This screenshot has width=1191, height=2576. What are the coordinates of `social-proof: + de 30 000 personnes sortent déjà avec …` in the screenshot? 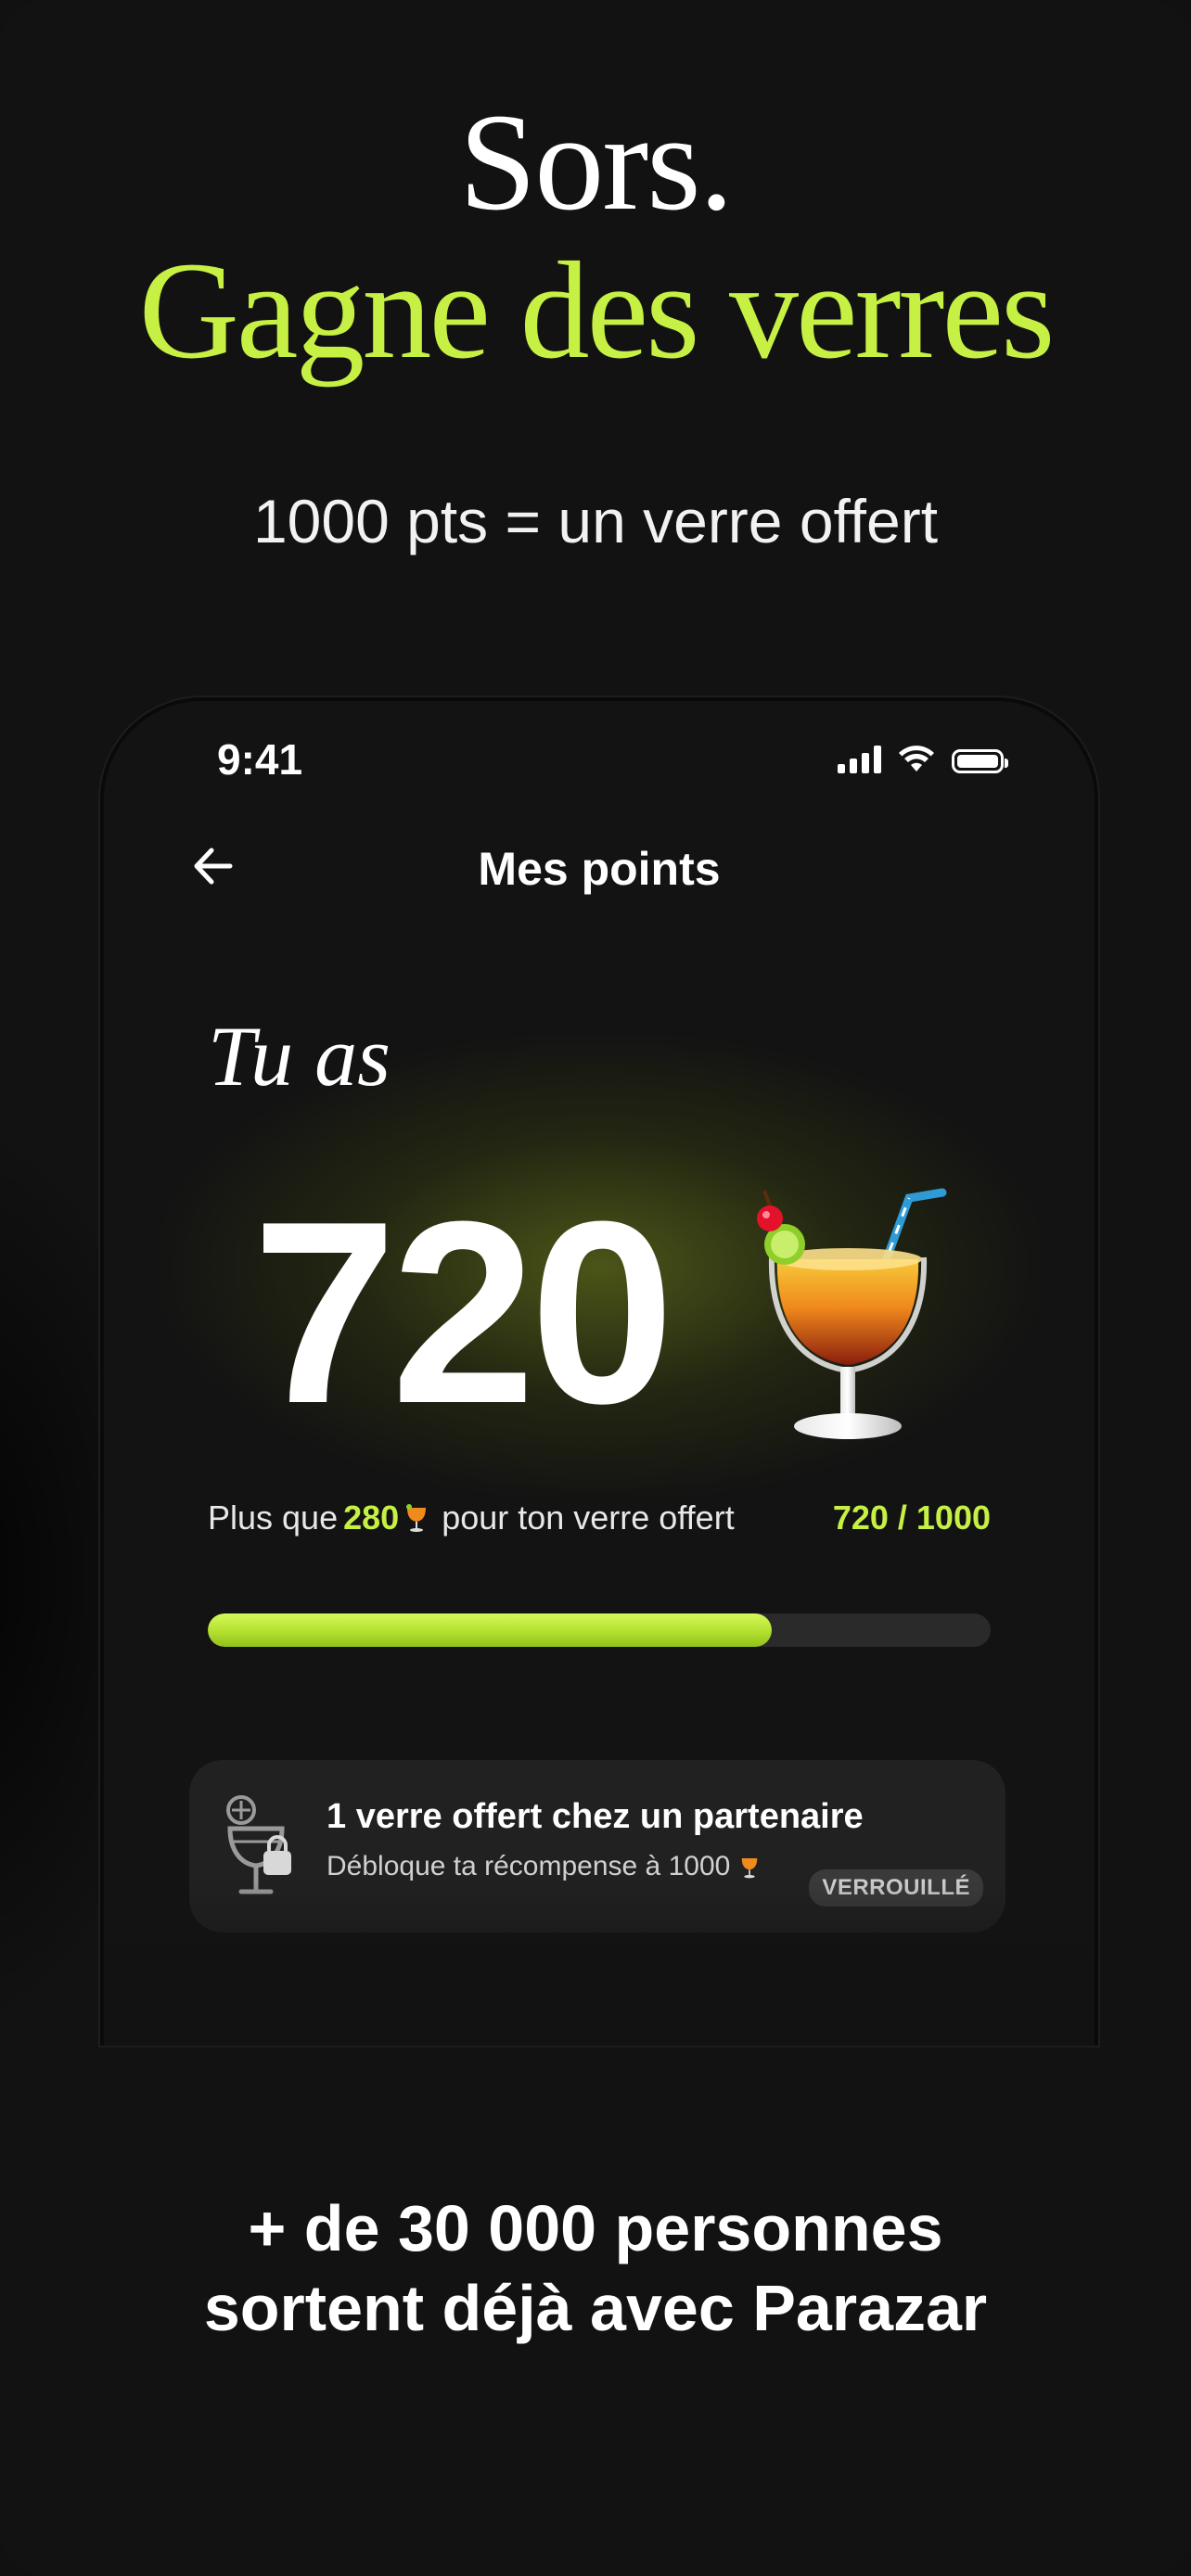 It's located at (595, 2268).